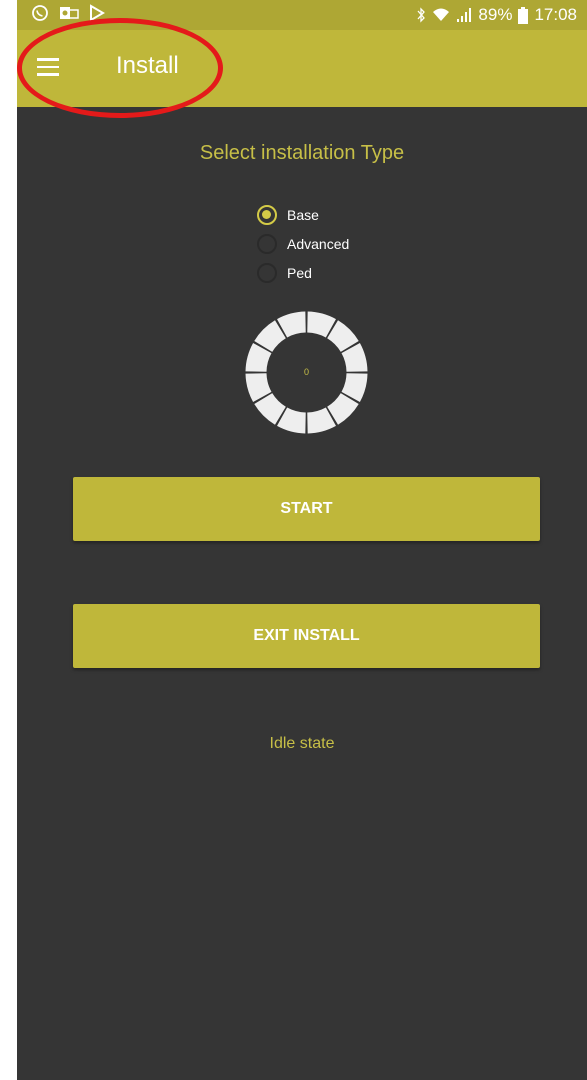 The width and height of the screenshot is (587, 1080). Describe the element at coordinates (48, 67) in the screenshot. I see `hamburger-menu-icon` at that location.